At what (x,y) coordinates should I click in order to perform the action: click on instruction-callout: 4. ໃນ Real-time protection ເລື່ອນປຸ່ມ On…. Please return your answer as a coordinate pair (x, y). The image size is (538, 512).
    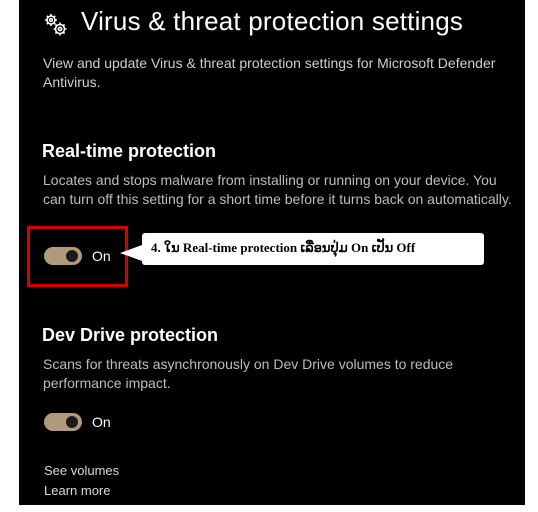
    Looking at the image, I should click on (313, 249).